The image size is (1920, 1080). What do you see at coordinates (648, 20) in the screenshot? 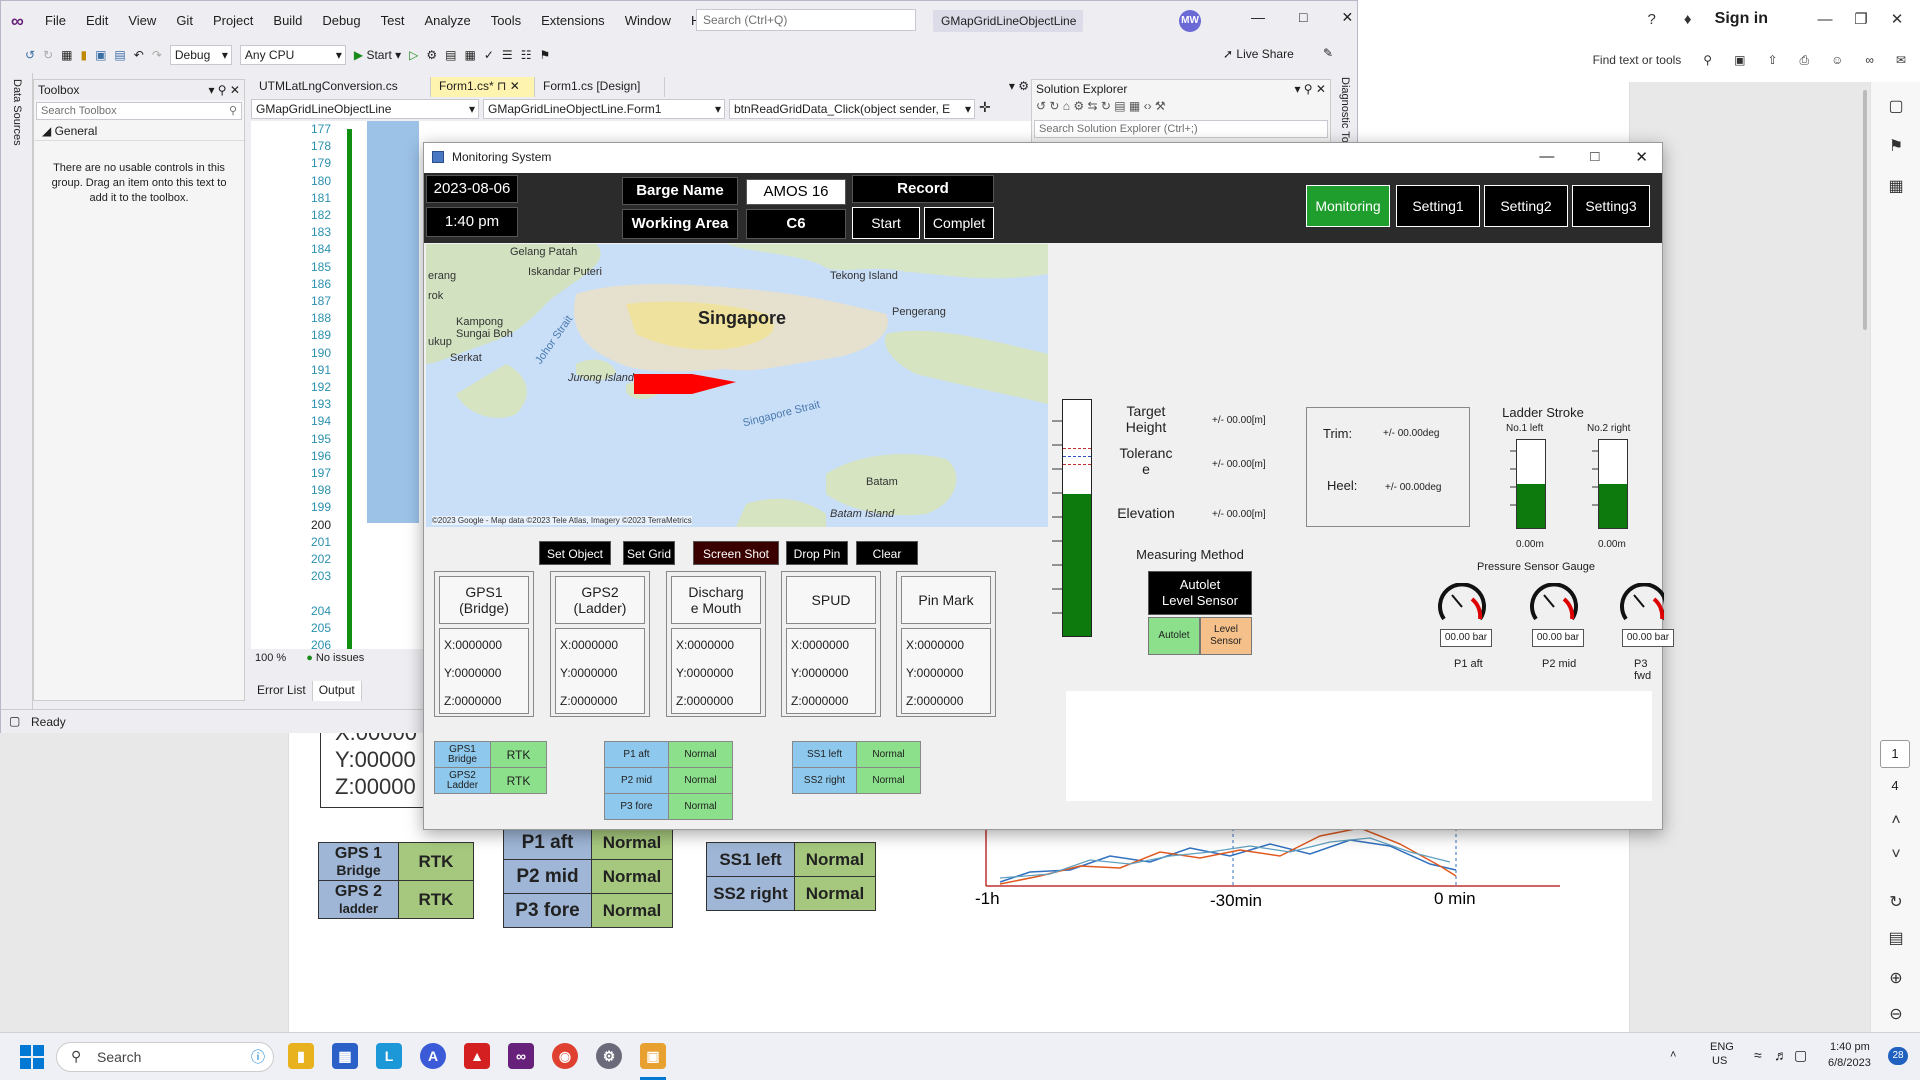
I see `menu-window: Window` at bounding box center [648, 20].